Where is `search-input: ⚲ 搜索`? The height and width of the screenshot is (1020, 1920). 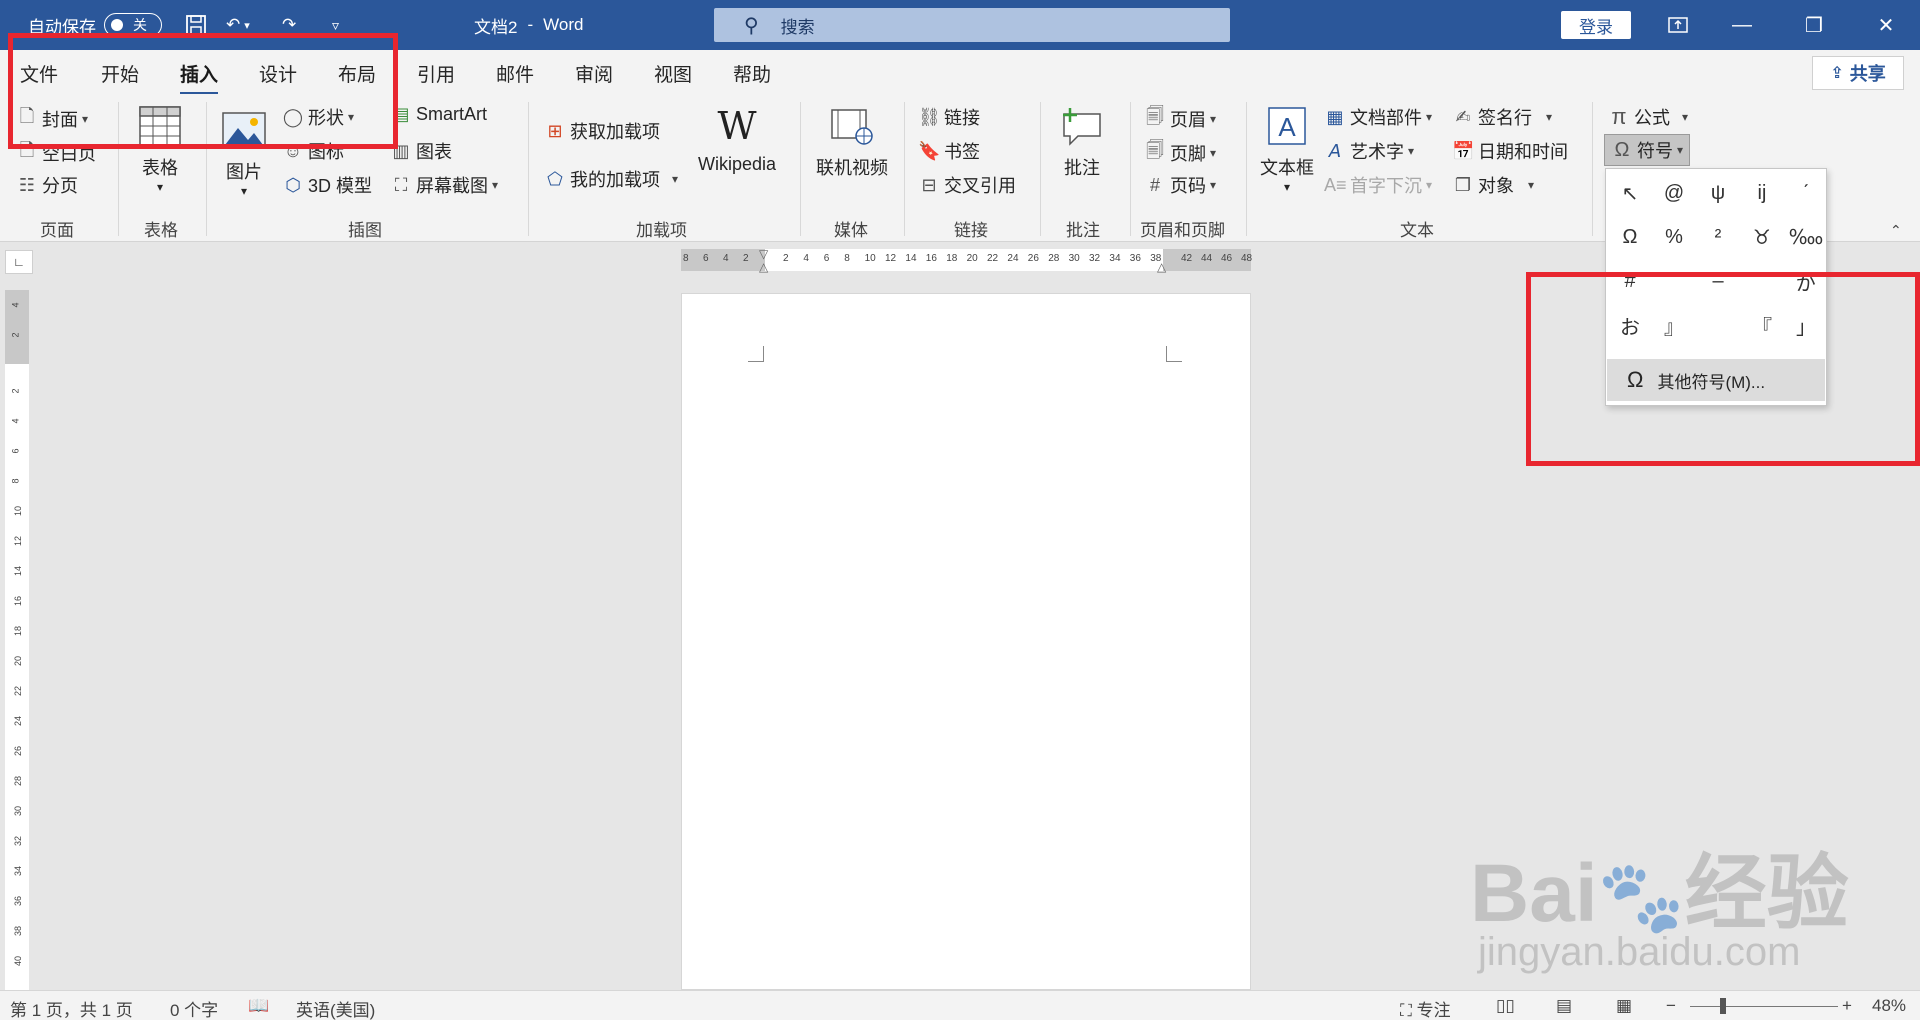
search-input: ⚲ 搜索 is located at coordinates (972, 25).